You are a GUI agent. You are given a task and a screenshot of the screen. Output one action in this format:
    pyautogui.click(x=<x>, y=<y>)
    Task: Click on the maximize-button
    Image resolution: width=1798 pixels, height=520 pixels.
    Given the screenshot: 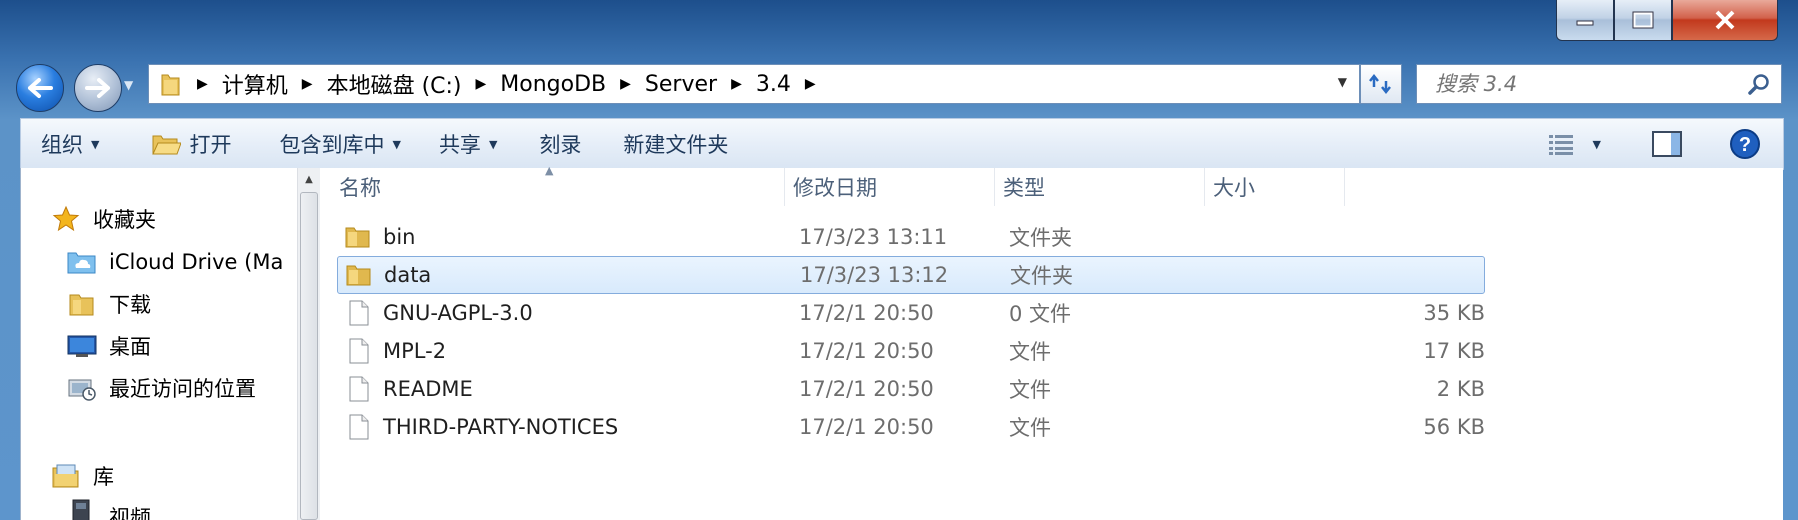 What is the action you would take?
    pyautogui.click(x=1643, y=20)
    